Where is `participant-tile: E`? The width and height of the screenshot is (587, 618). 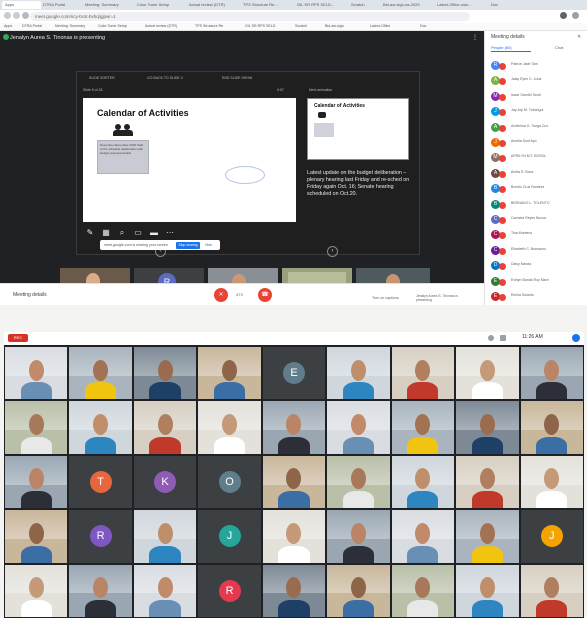 participant-tile: E is located at coordinates (294, 373).